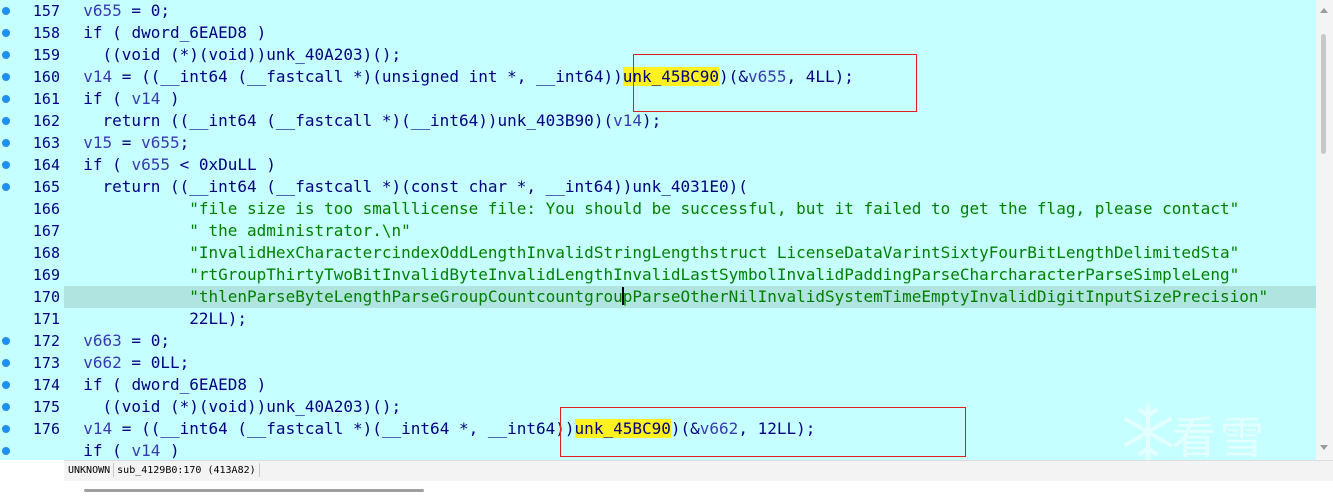 The height and width of the screenshot is (498, 1333). I want to click on gutter-line: 163, so click(32, 143).